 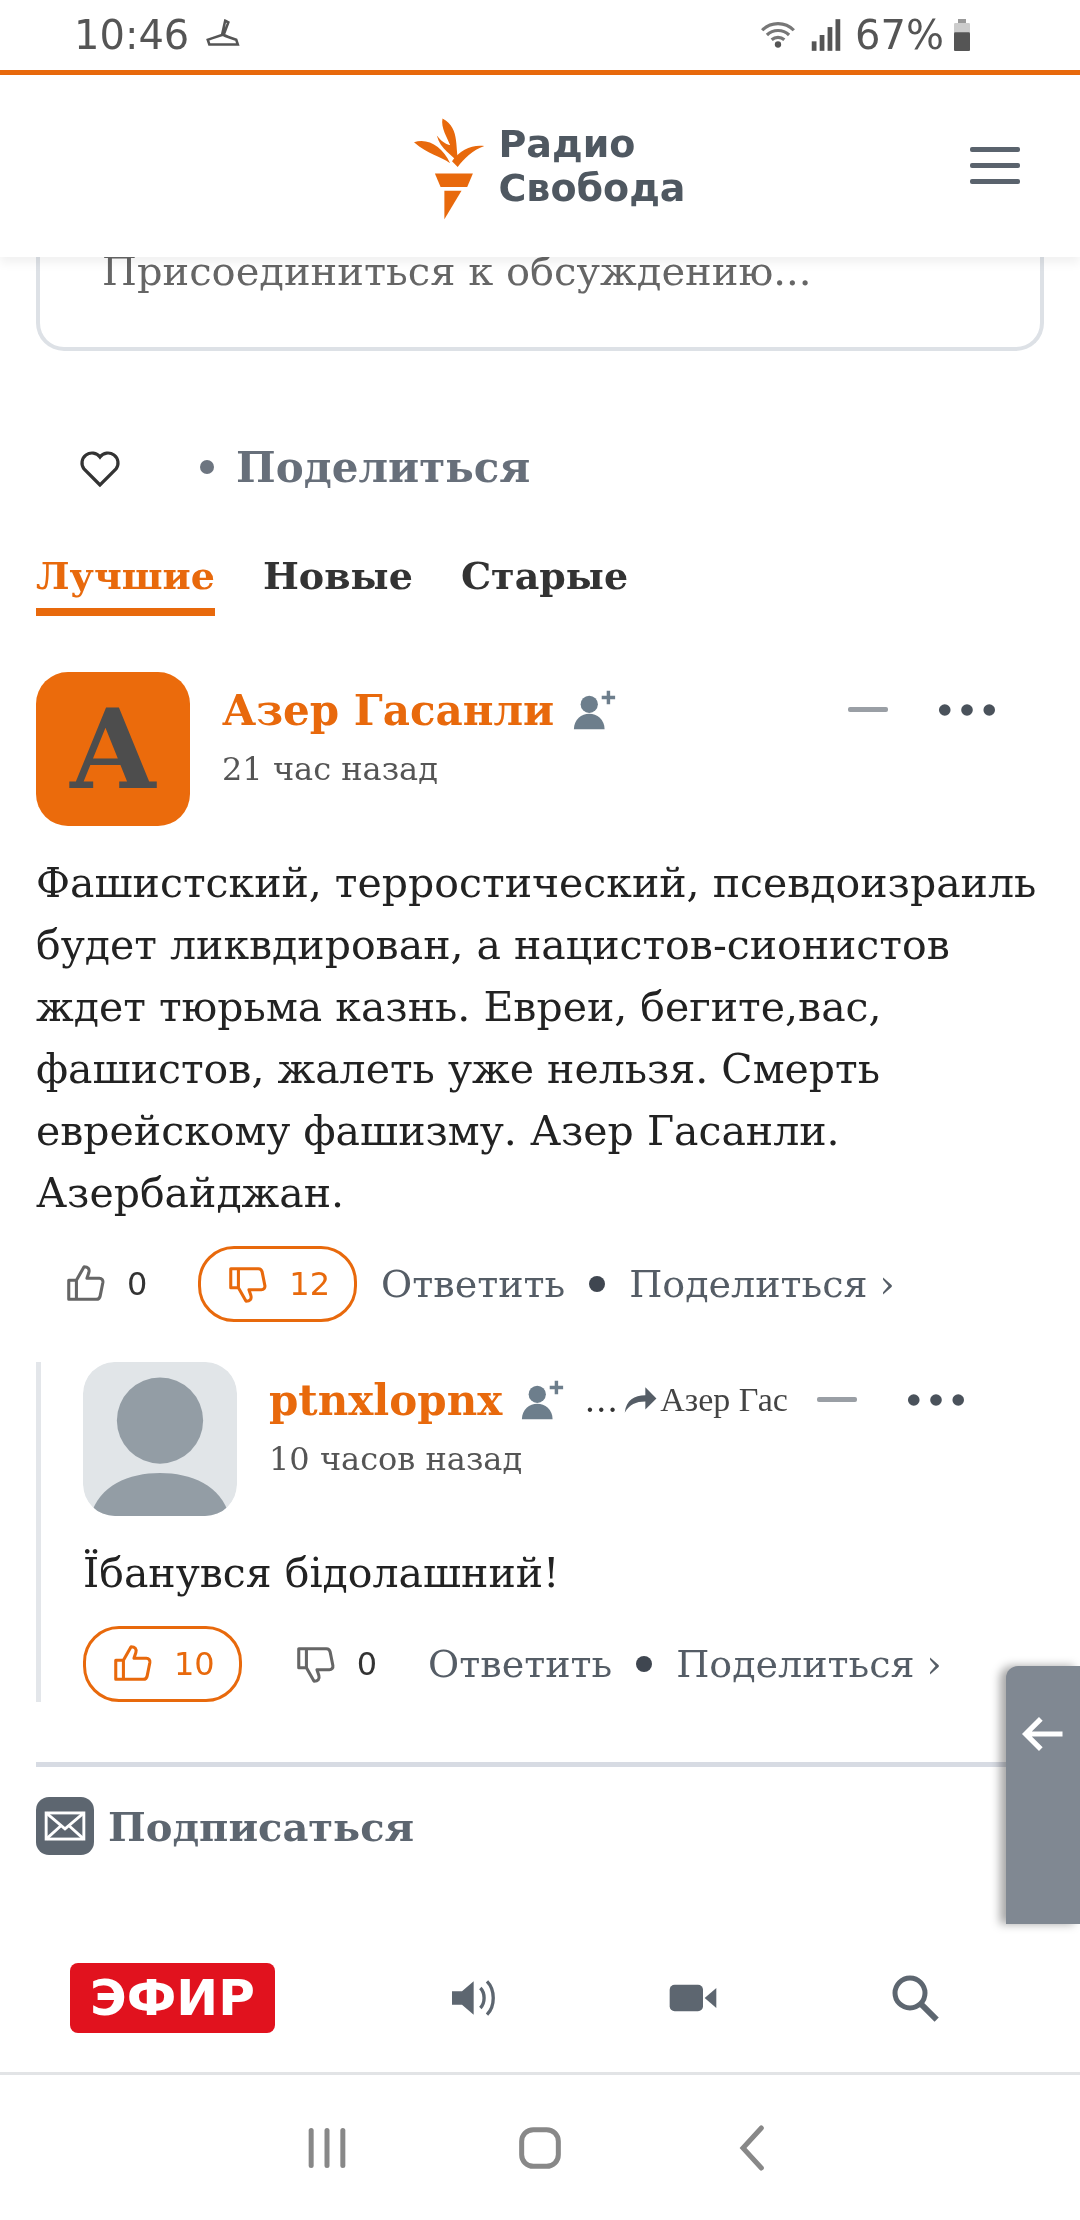 I want to click on share-link: Поделиться, so click(x=383, y=467).